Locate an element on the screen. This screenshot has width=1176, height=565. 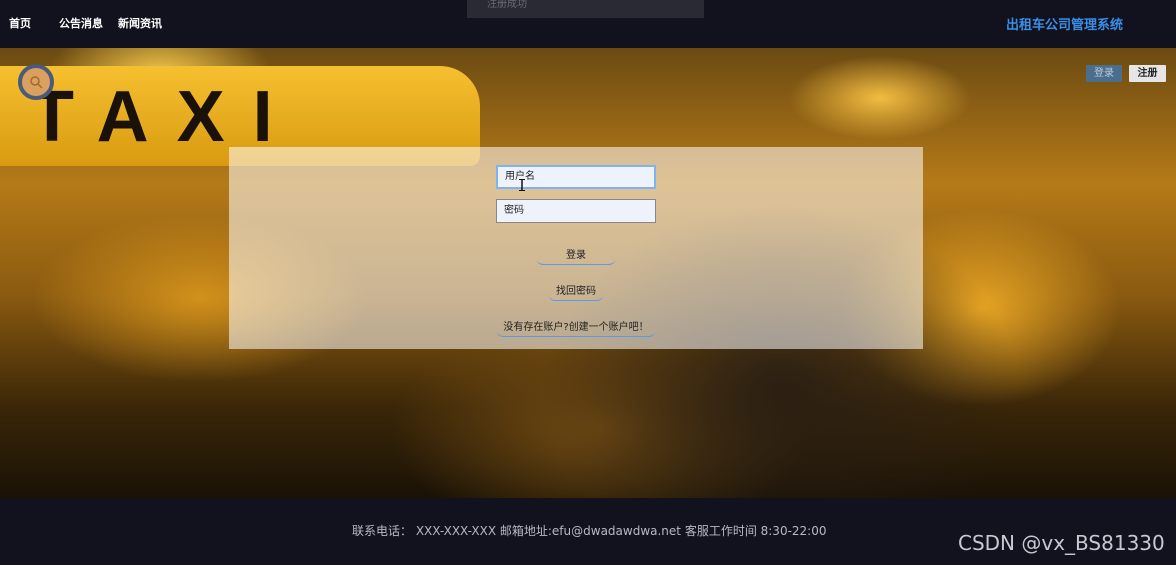
text-cursor-icon is located at coordinates (522, 185).